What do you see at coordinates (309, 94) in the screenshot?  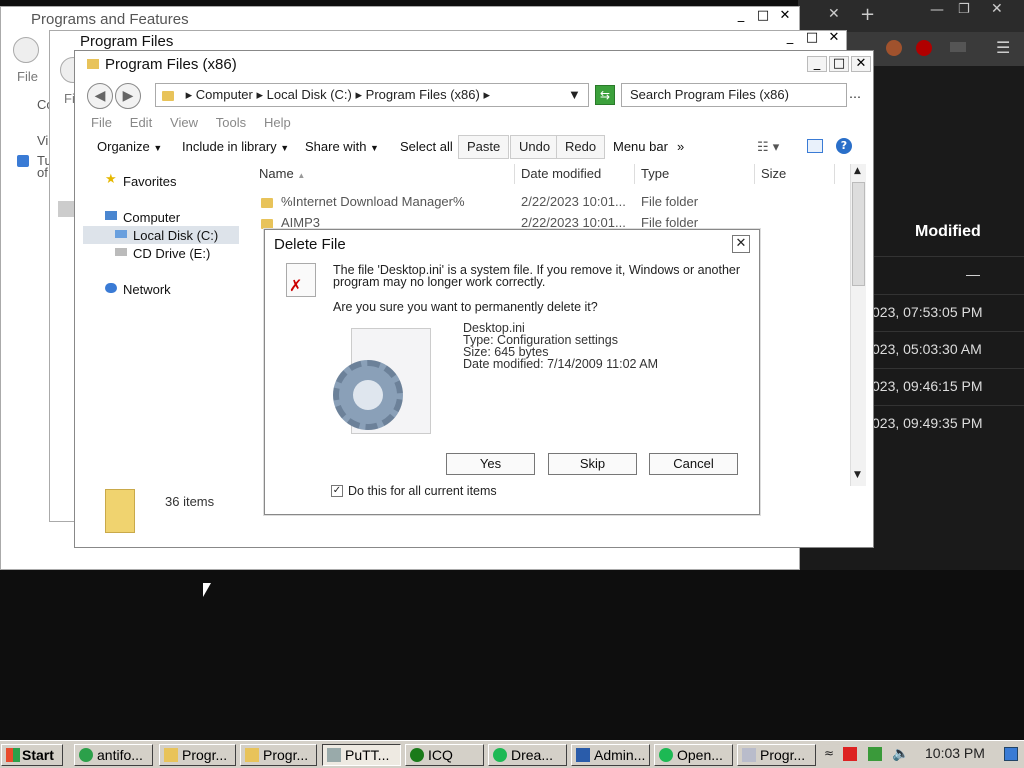 I see `breadcrumb-local-disk: Local Disk (C:)` at bounding box center [309, 94].